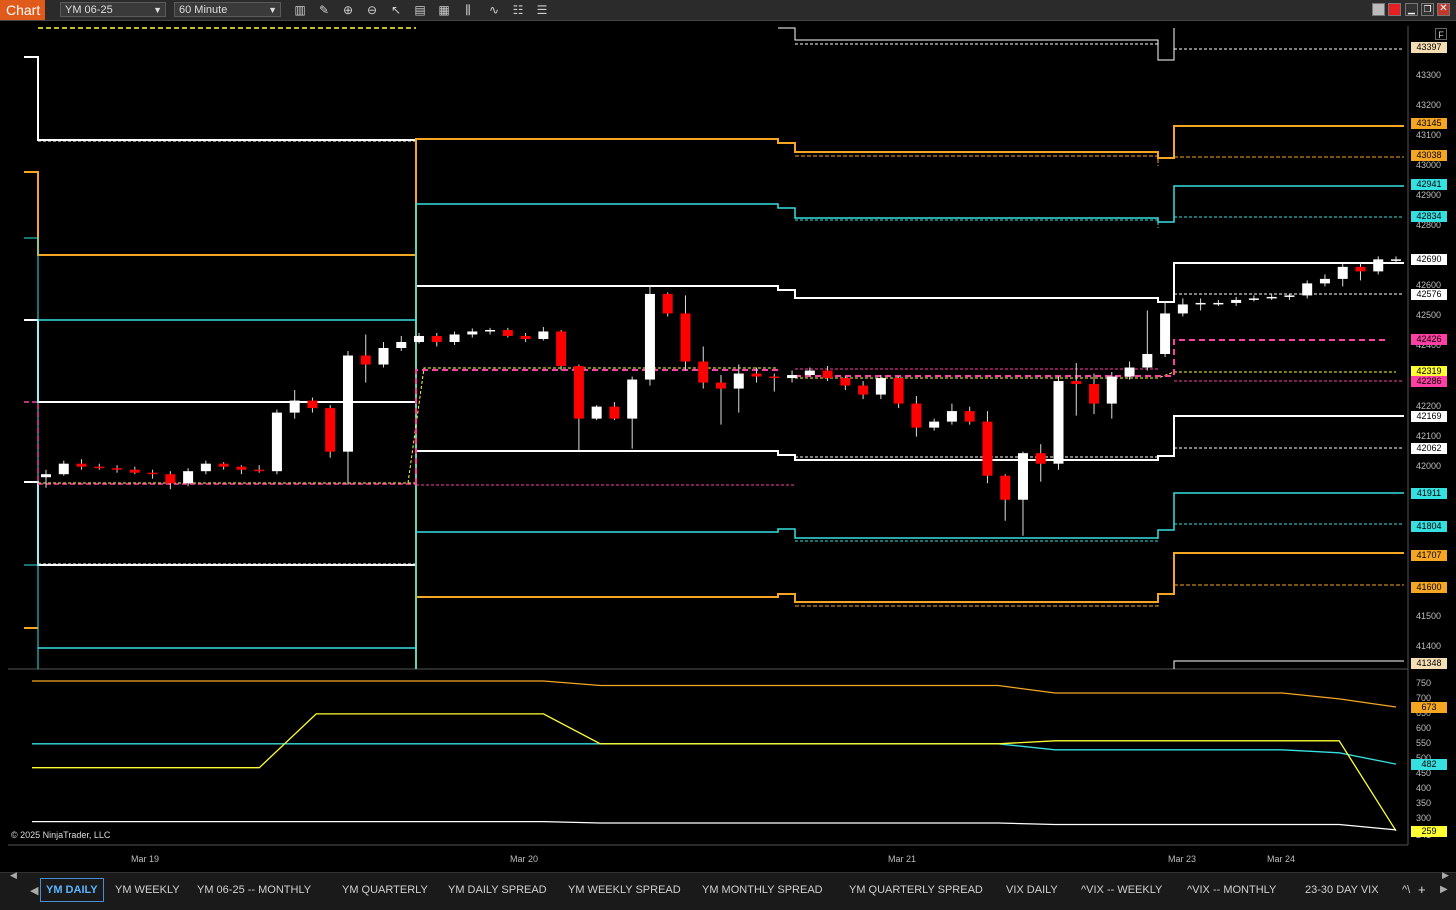 The width and height of the screenshot is (1456, 910). I want to click on indicator-tick-label: 400, so click(1424, 787).